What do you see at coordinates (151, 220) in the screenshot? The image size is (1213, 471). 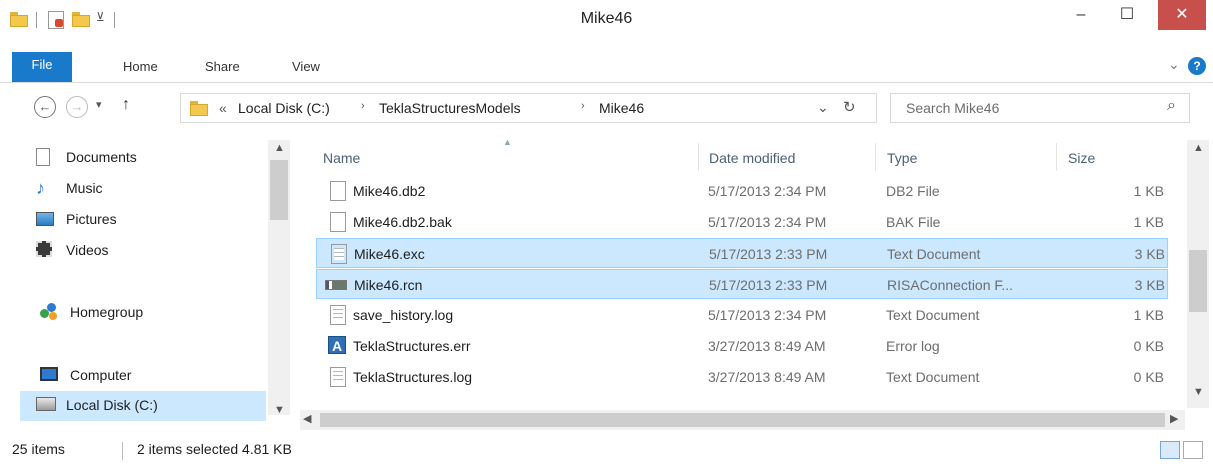 I see `nav-item-pictures: Pictures` at bounding box center [151, 220].